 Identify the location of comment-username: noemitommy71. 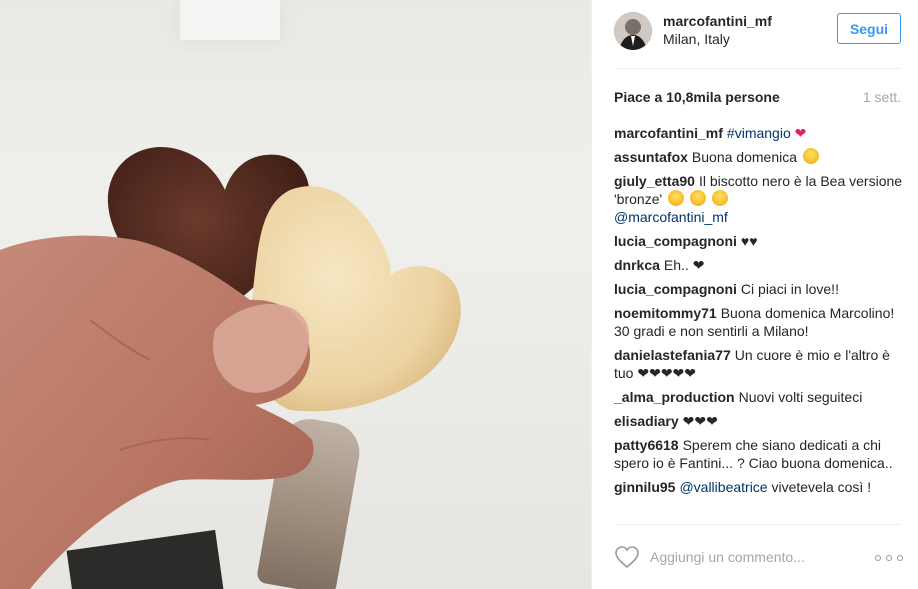
(665, 313).